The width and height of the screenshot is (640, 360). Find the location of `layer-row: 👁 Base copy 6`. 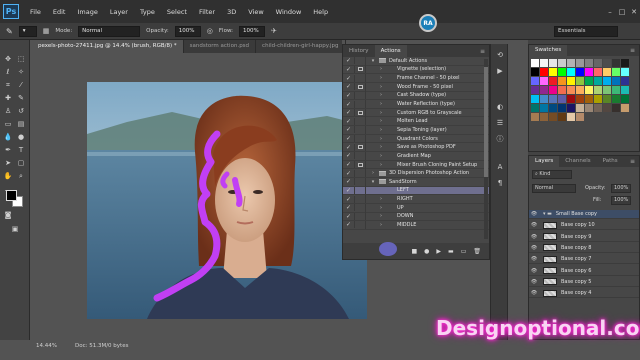

layer-row: 👁 Base copy 6 is located at coordinates (584, 271).